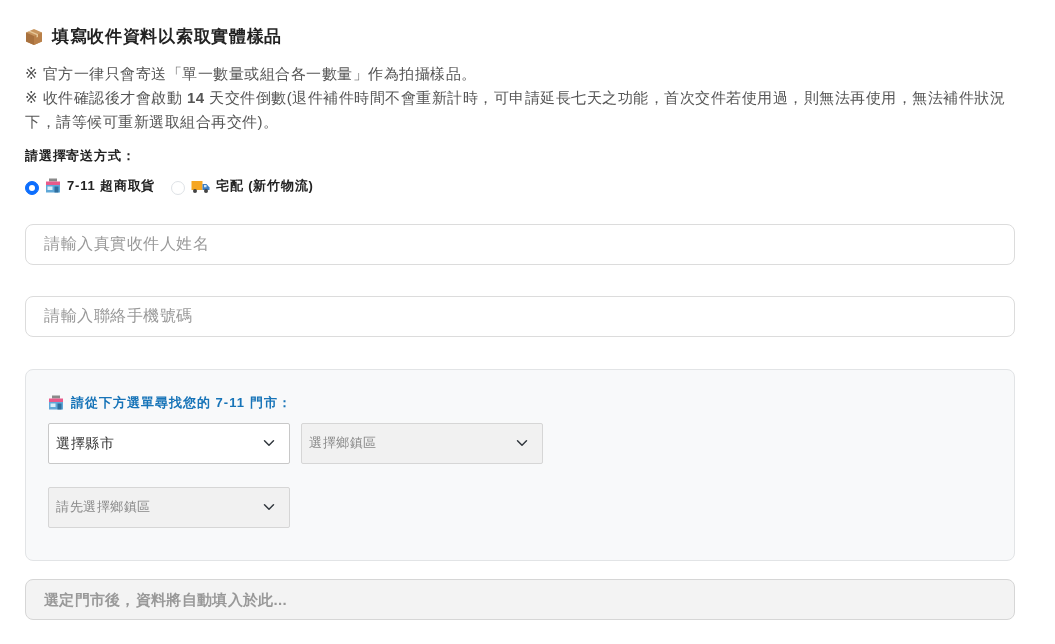  What do you see at coordinates (201, 185) in the screenshot?
I see `truck-icon` at bounding box center [201, 185].